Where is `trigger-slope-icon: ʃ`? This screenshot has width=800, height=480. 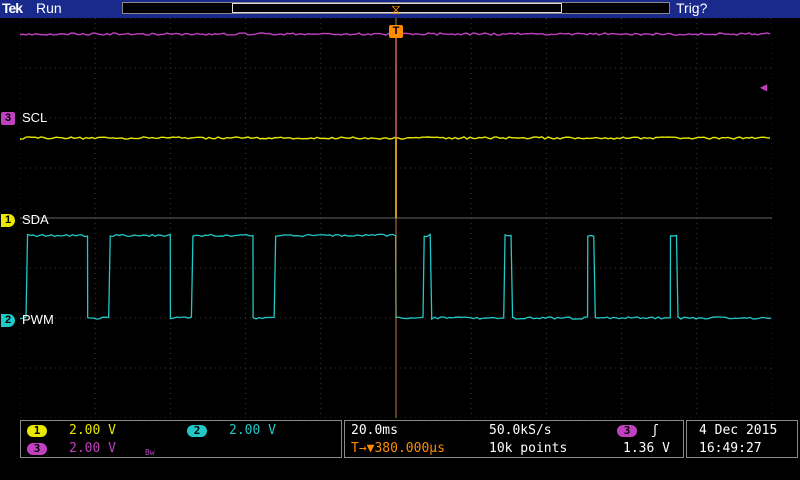 trigger-slope-icon: ʃ is located at coordinates (655, 430).